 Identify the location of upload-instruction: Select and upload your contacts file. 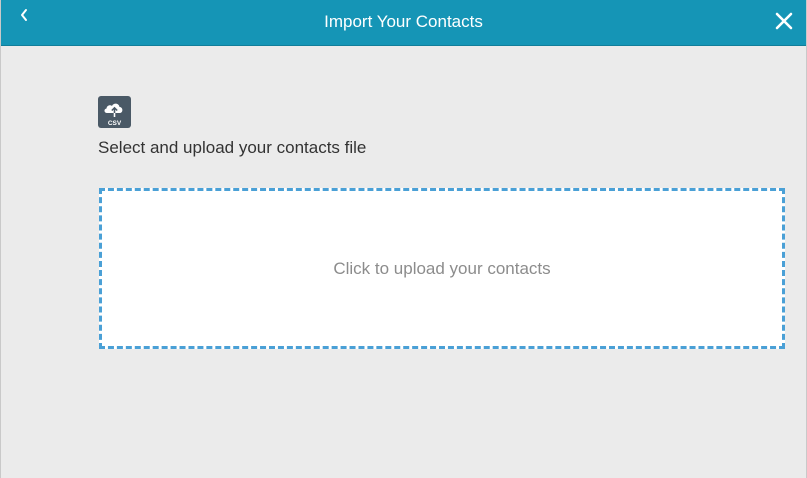
(232, 147).